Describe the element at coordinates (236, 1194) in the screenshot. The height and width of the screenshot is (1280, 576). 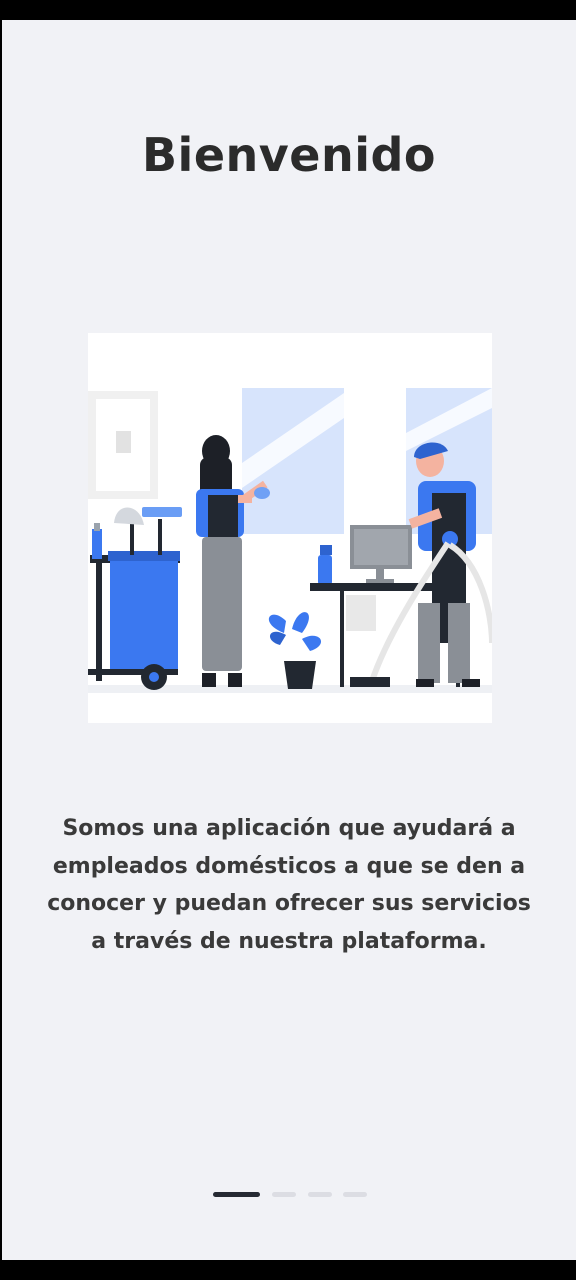
I see `page-dot-active` at that location.